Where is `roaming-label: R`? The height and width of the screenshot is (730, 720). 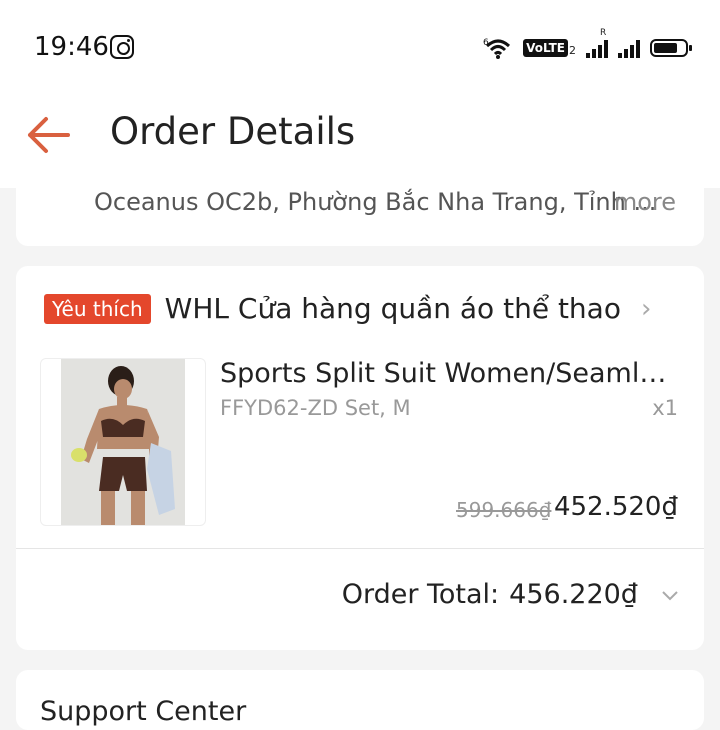 roaming-label: R is located at coordinates (603, 33).